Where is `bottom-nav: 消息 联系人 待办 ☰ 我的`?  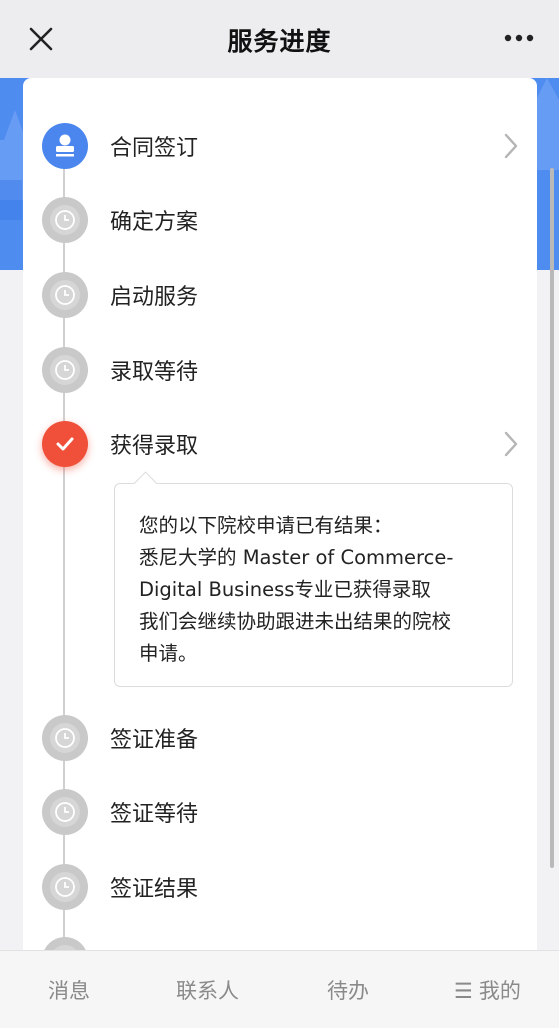
bottom-nav: 消息 联系人 待办 ☰ 我的 is located at coordinates (279, 989).